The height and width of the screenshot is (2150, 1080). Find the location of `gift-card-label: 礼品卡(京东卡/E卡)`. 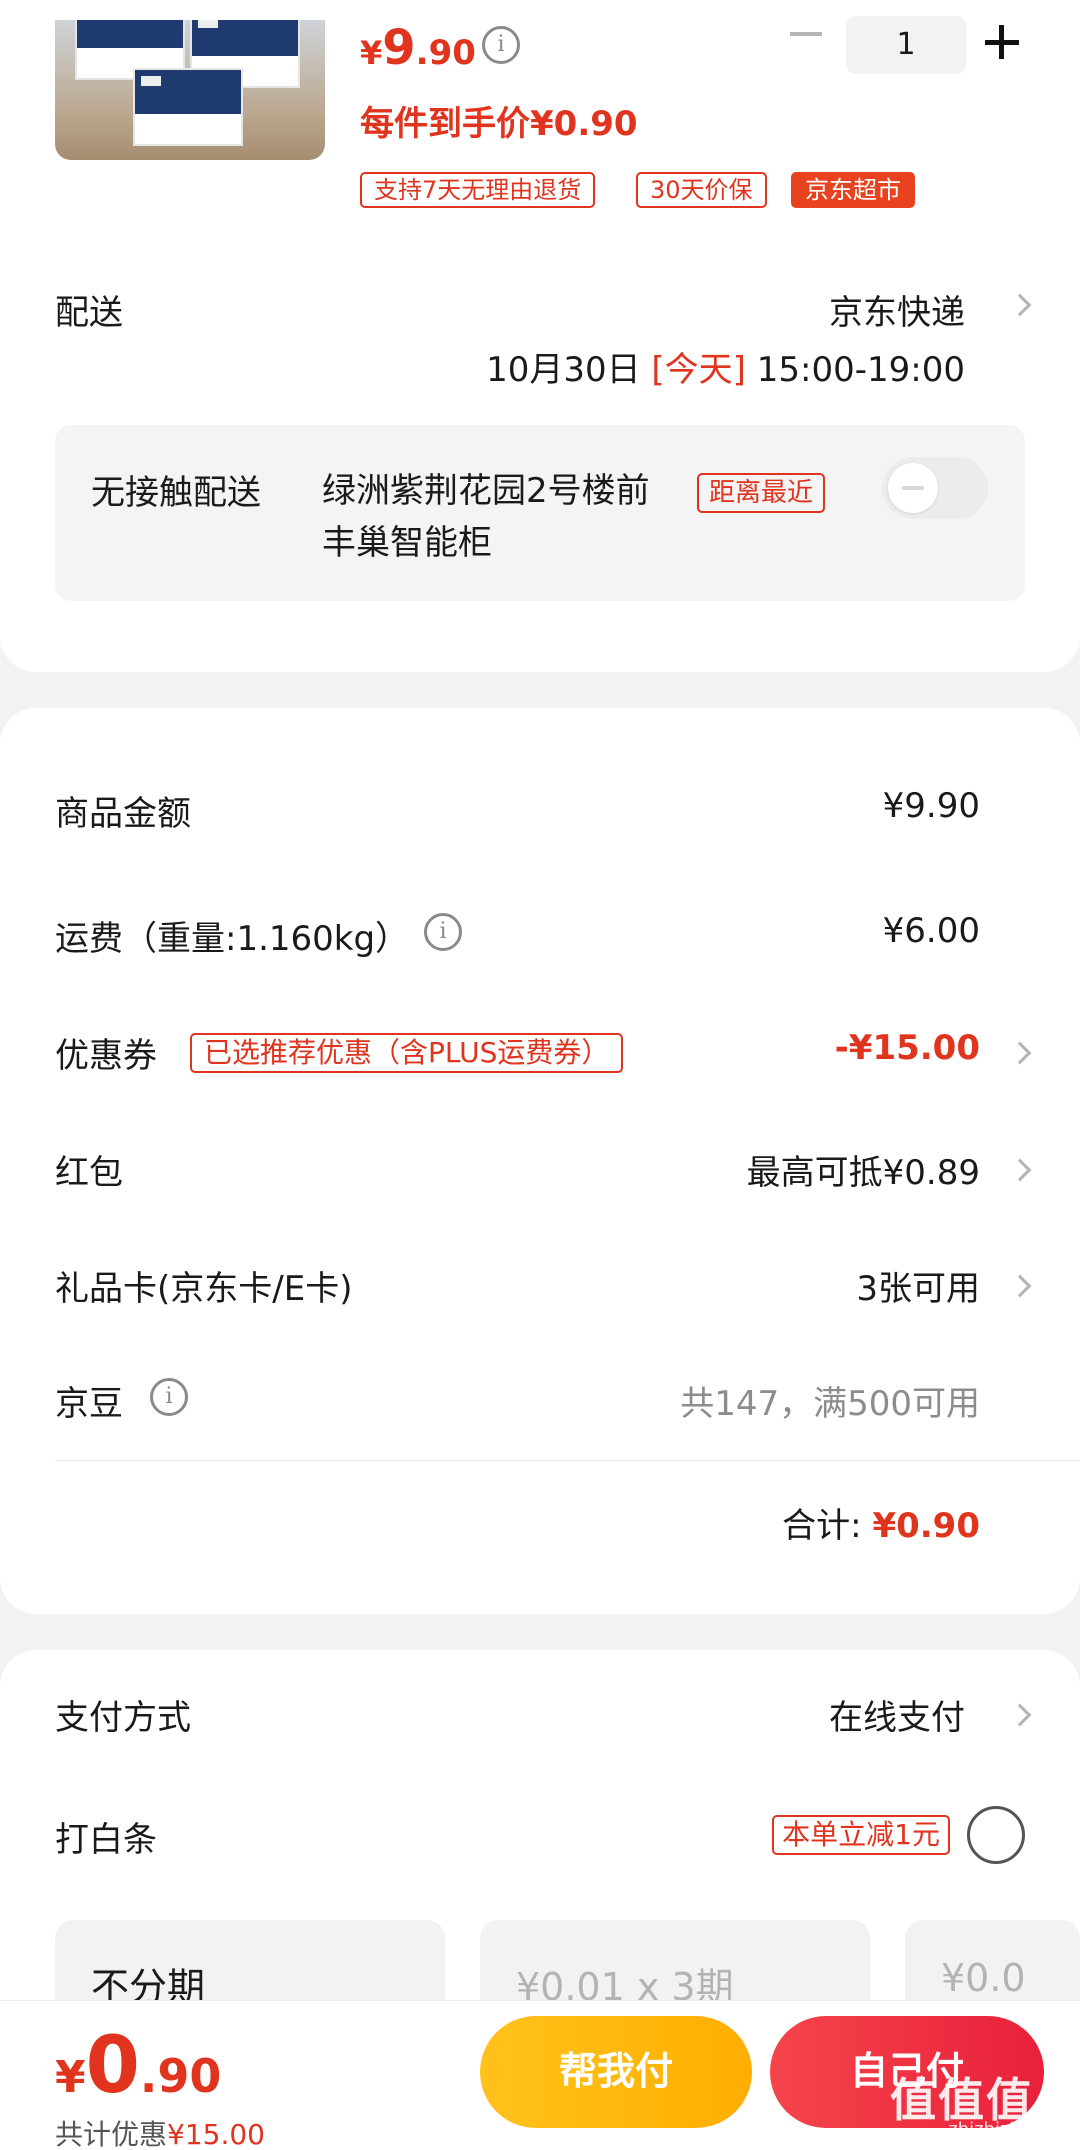

gift-card-label: 礼品卡(京东卡/E卡) is located at coordinates (203, 1285).